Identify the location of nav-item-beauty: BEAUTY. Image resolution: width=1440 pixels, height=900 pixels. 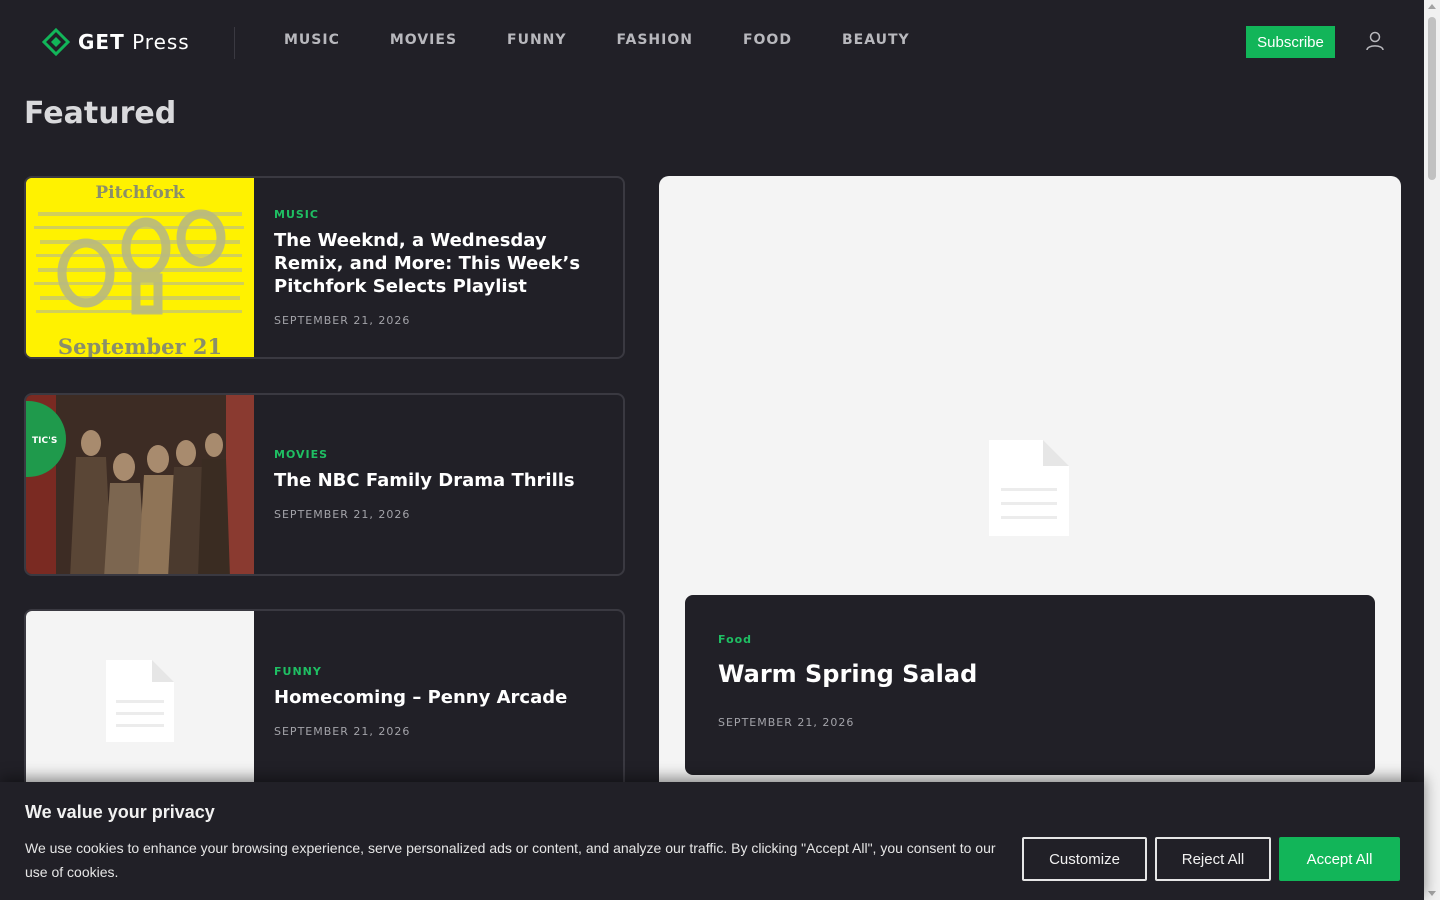
(876, 40).